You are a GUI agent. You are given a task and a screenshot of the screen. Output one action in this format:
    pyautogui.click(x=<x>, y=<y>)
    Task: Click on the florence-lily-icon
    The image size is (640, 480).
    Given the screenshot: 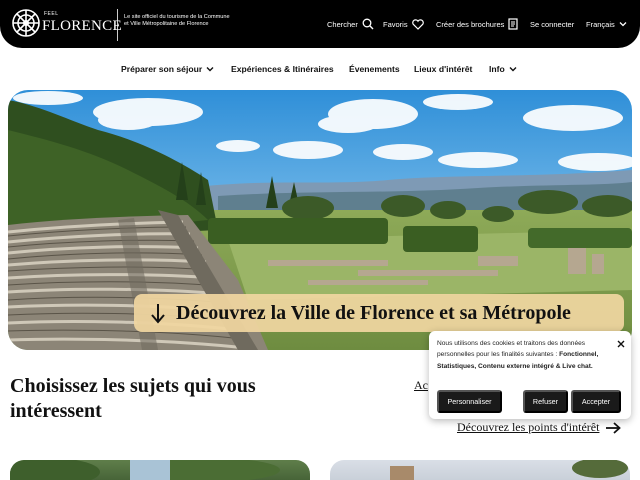 What is the action you would take?
    pyautogui.click(x=26, y=23)
    